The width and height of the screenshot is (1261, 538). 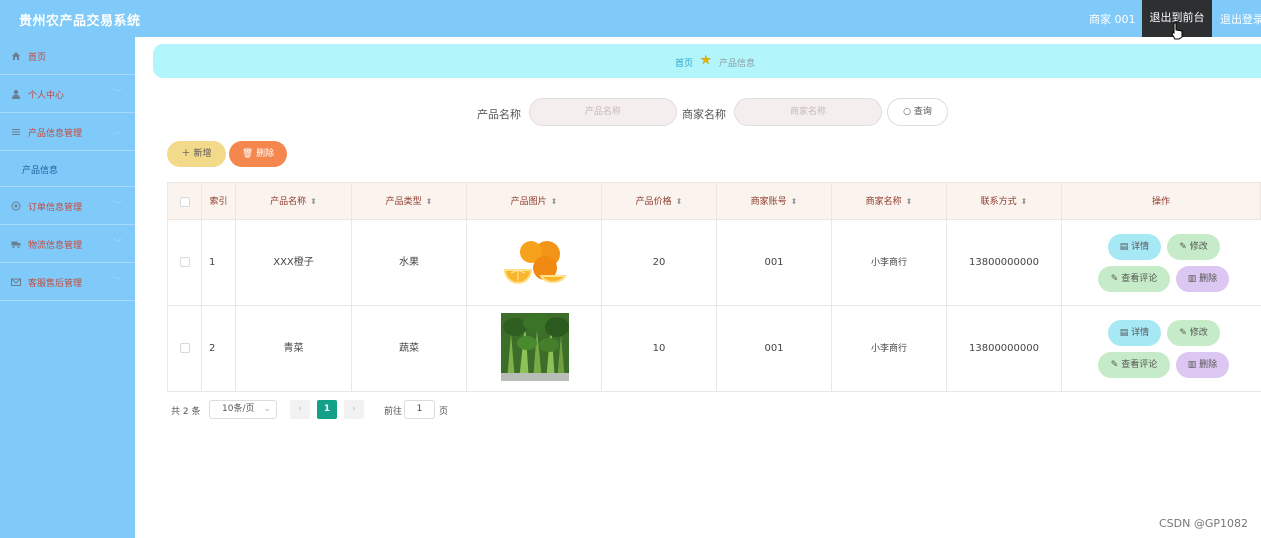 I want to click on sidebar-item-label: 首页, so click(x=37, y=58).